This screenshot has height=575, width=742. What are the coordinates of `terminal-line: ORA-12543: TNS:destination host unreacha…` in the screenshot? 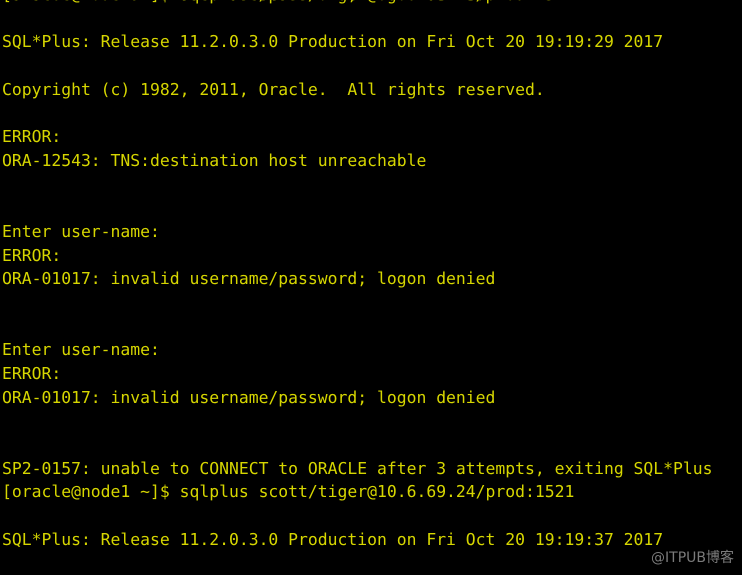 It's located at (214, 160).